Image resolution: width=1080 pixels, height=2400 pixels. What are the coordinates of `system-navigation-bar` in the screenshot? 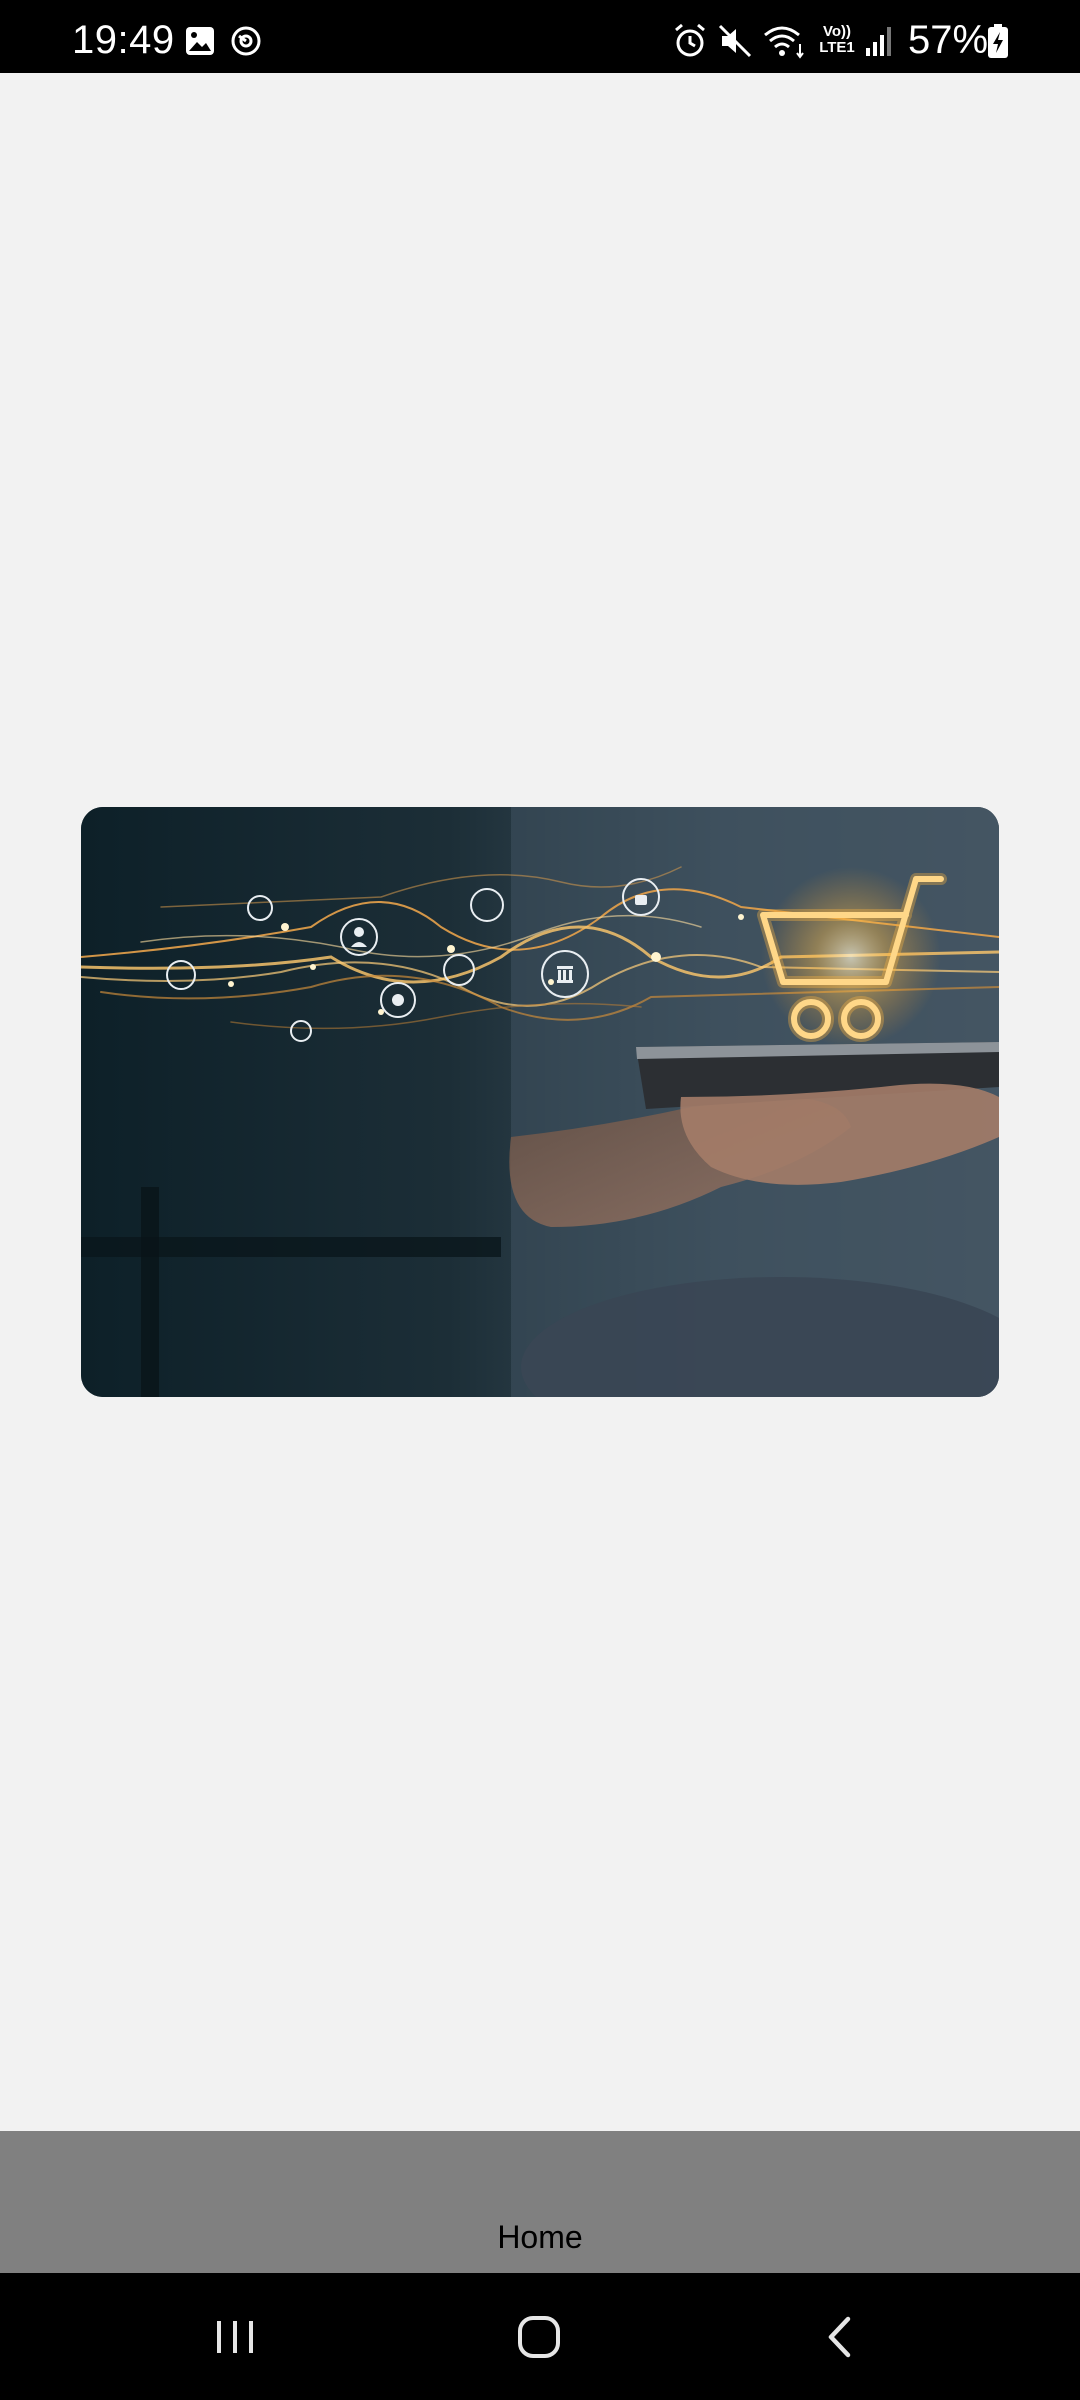 It's located at (540, 2336).